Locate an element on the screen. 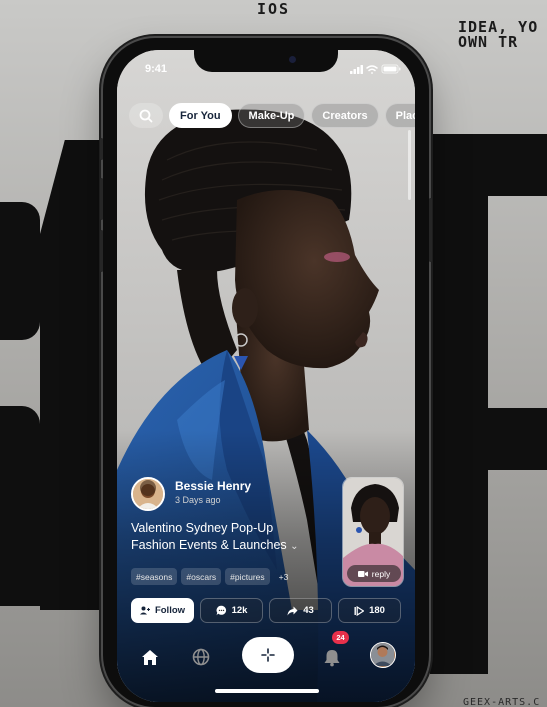  reply-video-thumbnail: reply is located at coordinates (373, 532).